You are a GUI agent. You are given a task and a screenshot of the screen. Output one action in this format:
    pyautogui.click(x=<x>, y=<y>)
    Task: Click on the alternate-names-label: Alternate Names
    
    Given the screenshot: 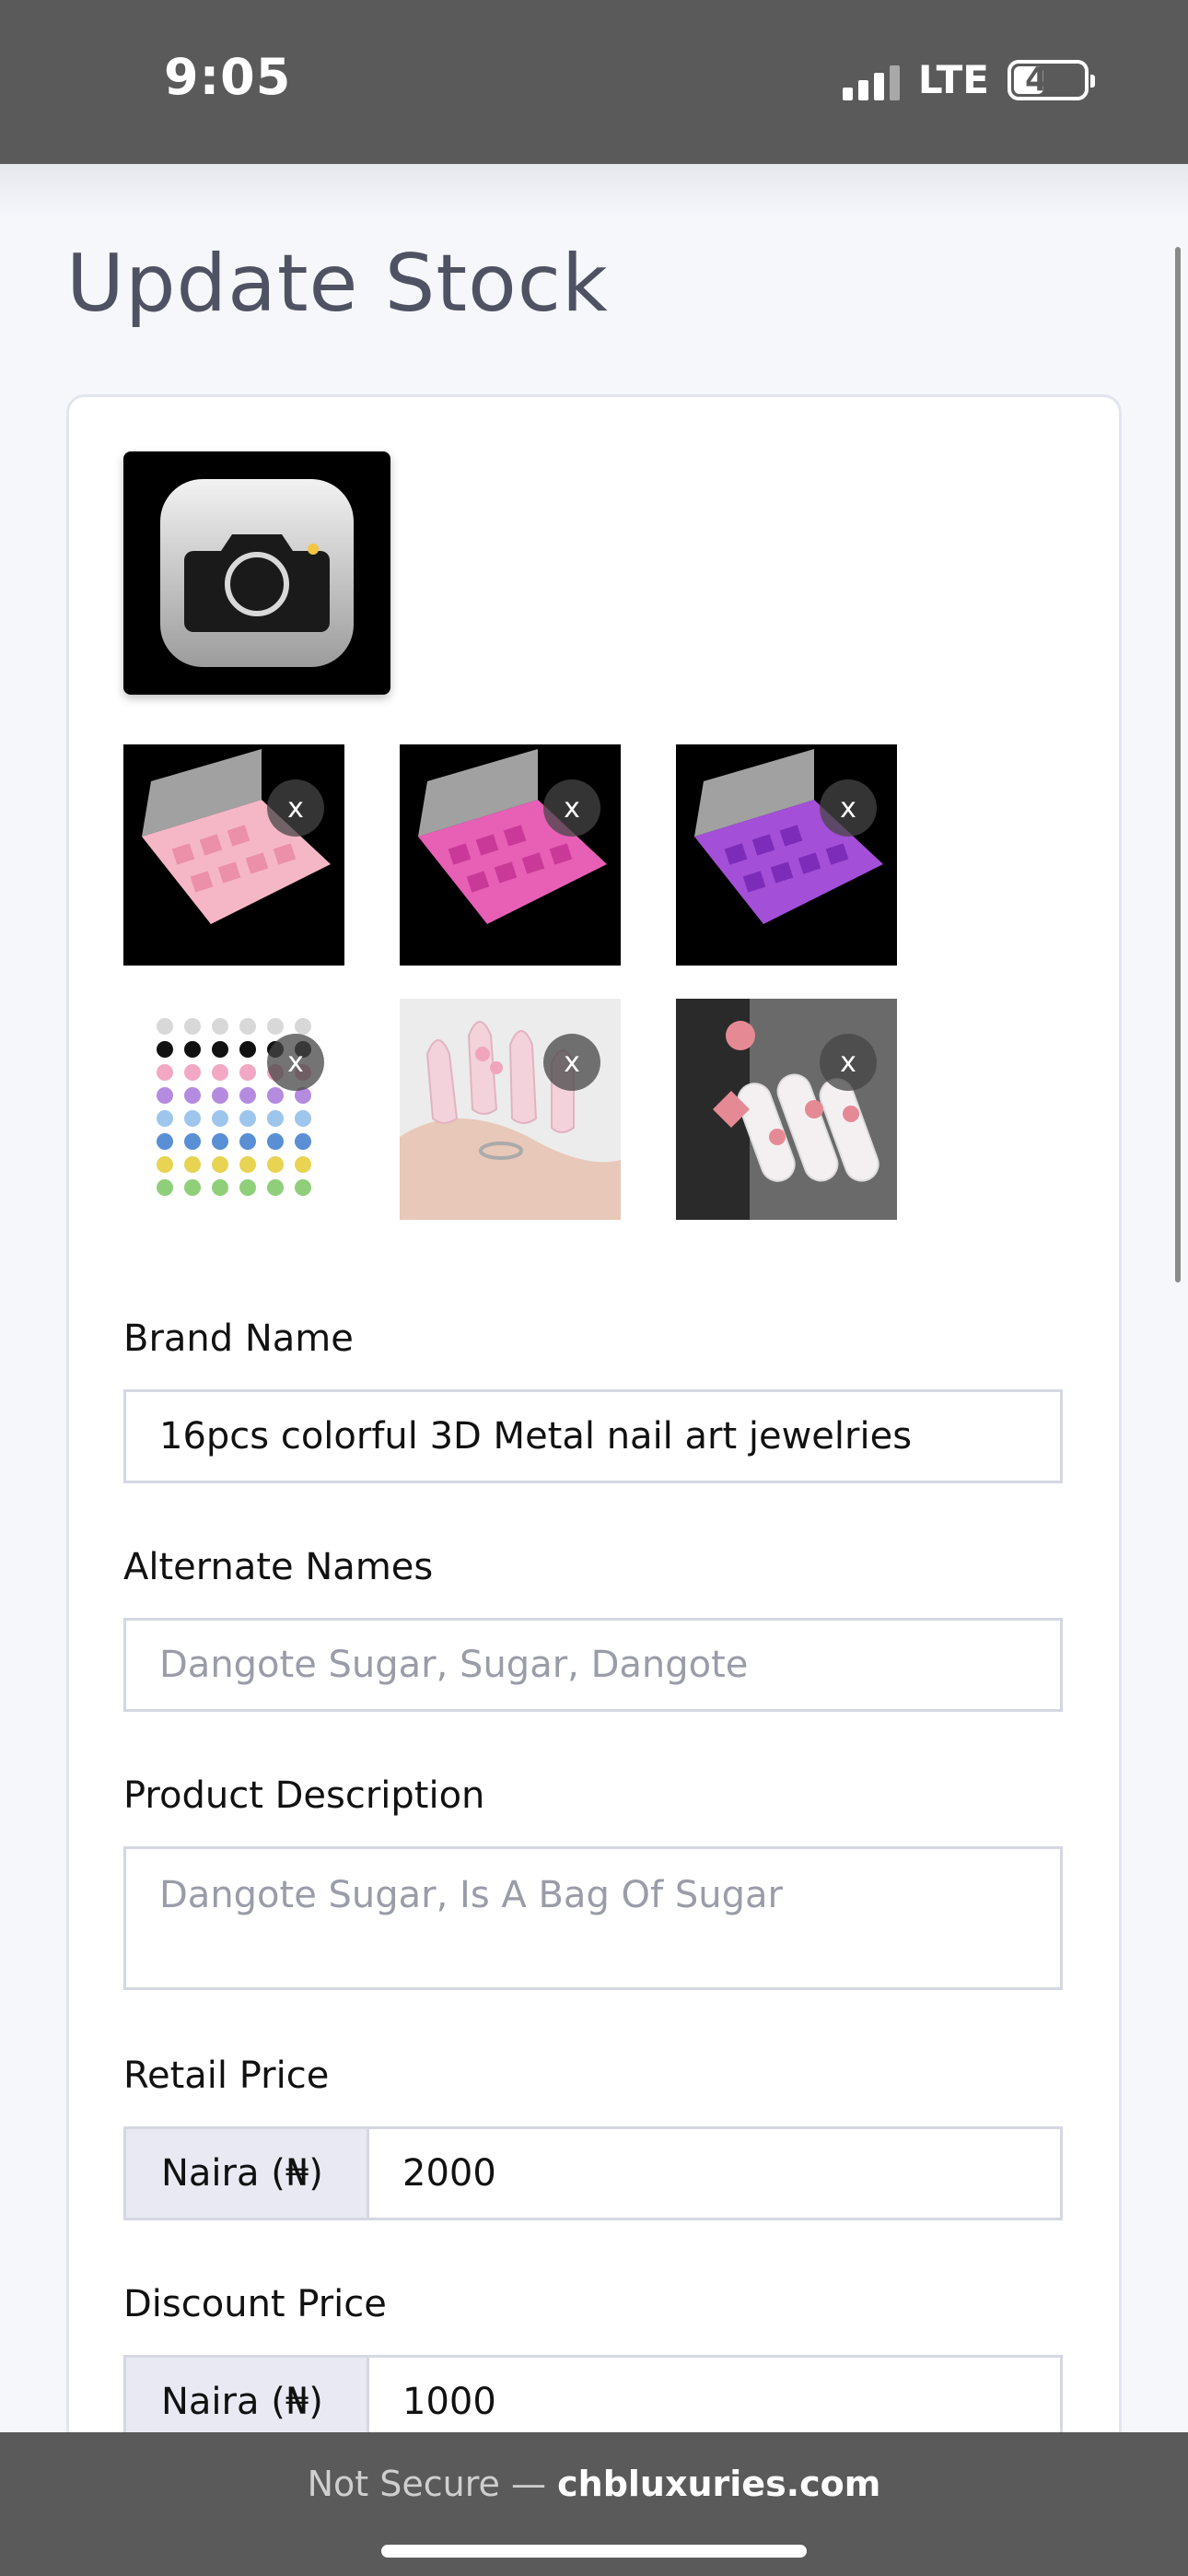 What is the action you would take?
    pyautogui.click(x=278, y=1567)
    